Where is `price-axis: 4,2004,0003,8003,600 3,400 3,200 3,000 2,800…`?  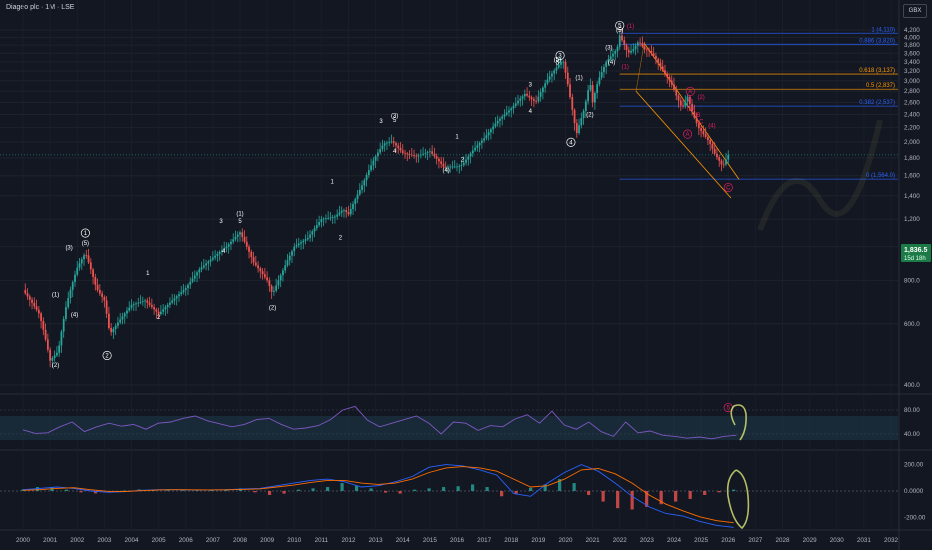 price-axis: 4,2004,0003,8003,600 3,400 3,200 3,000 2,800… is located at coordinates (915, 208).